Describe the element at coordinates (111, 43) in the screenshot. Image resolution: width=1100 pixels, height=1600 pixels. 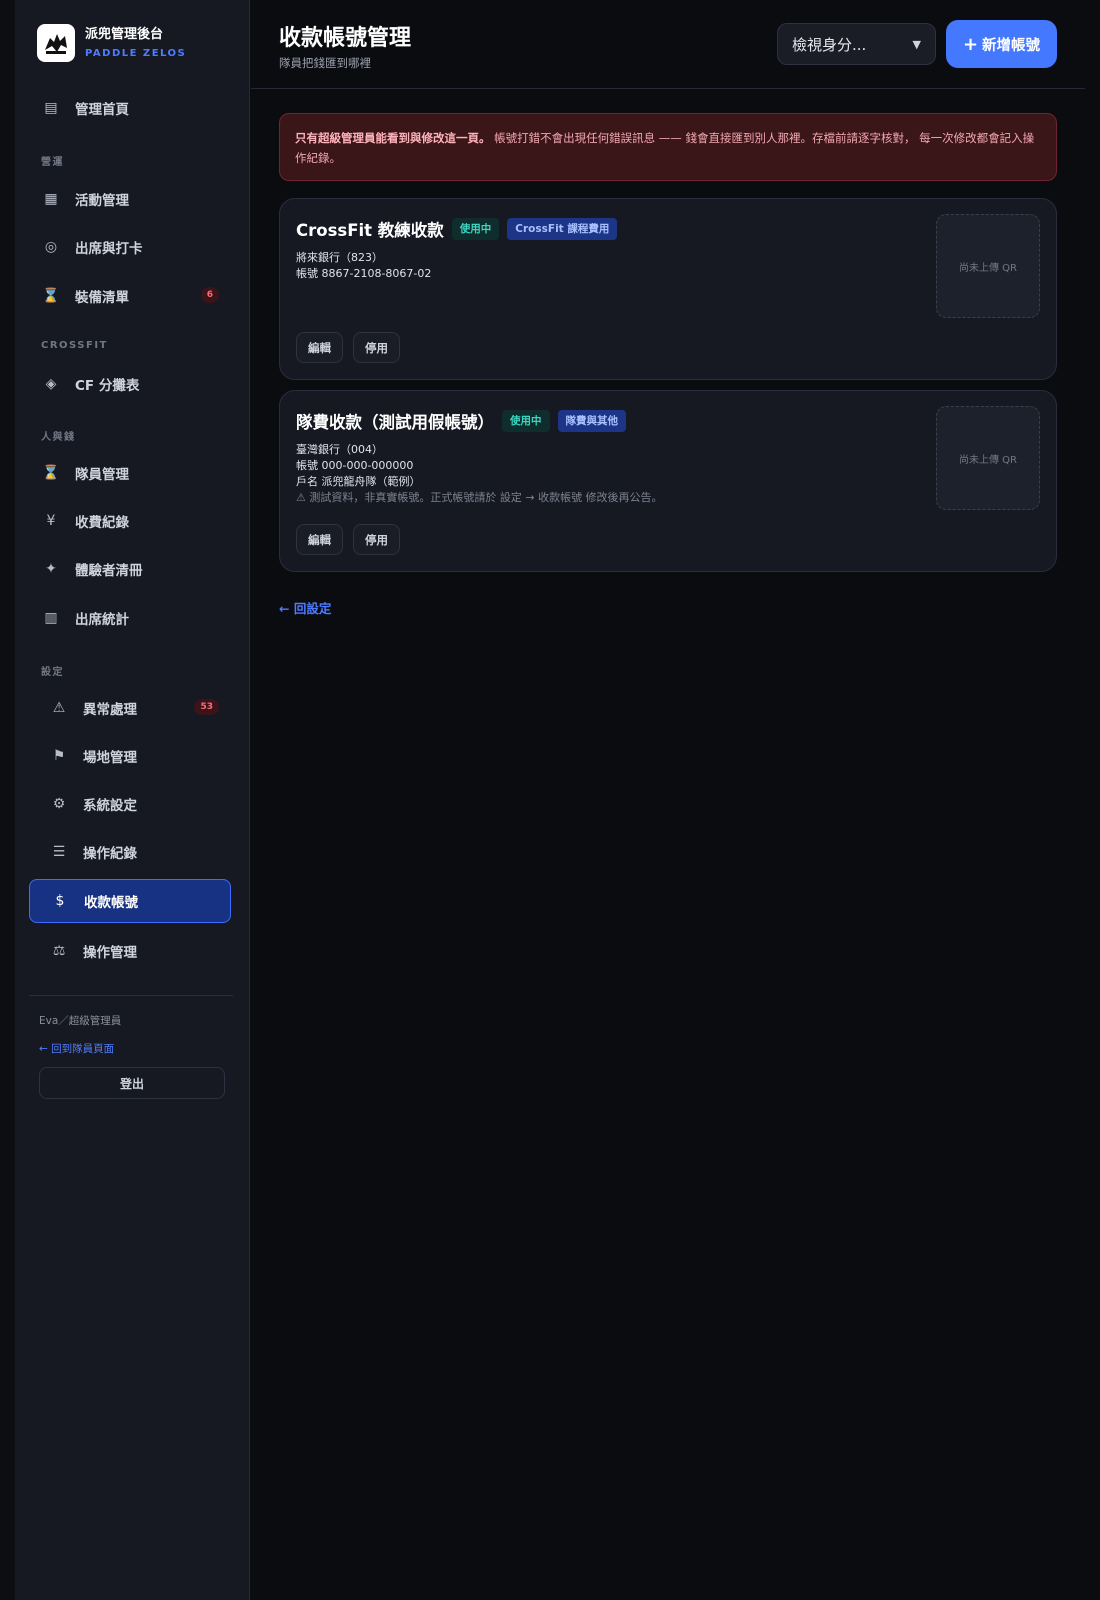
I see `brand: 派兜管理後台 PADDLE ZELOS` at that location.